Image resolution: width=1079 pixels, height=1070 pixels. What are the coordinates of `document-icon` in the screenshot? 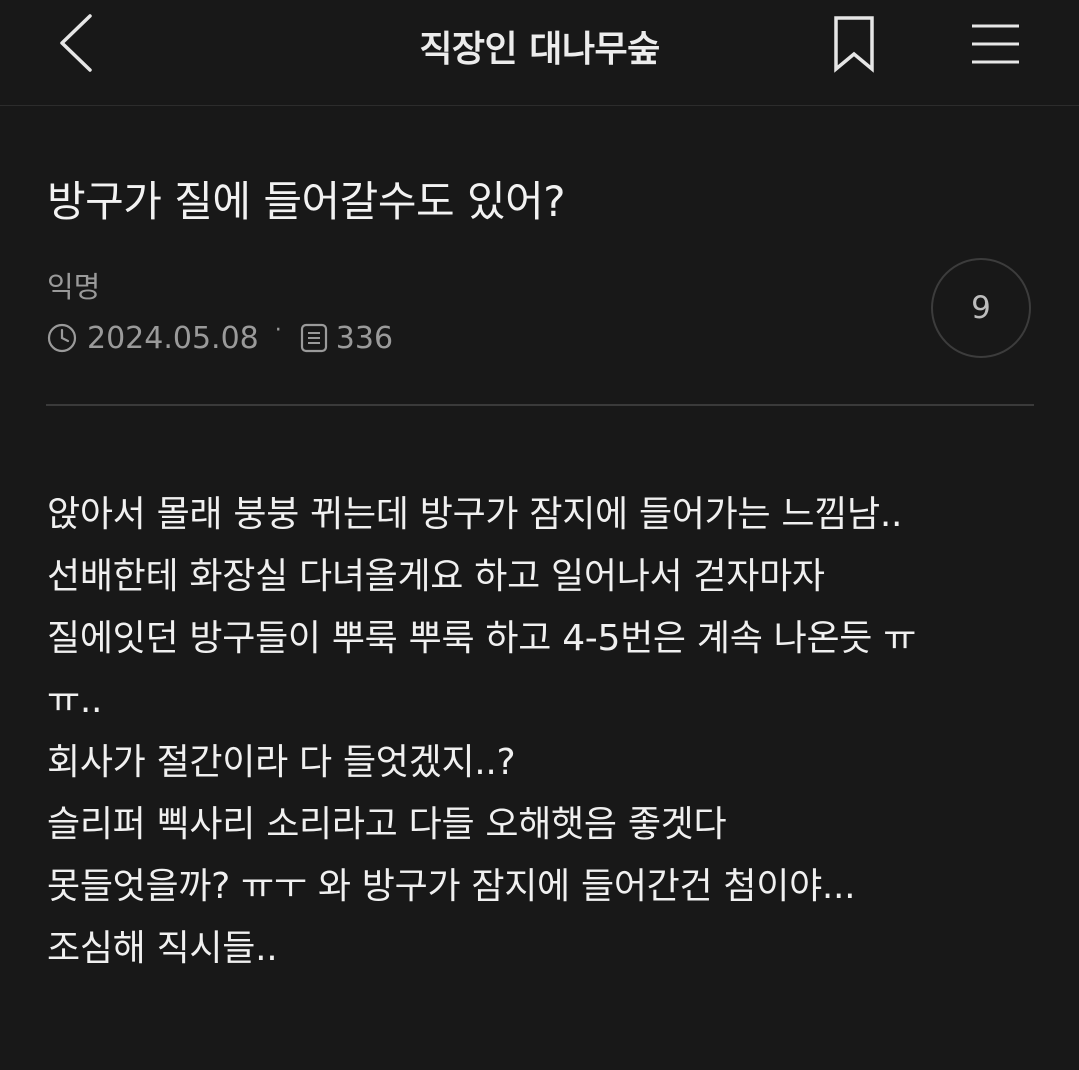 It's located at (313, 338).